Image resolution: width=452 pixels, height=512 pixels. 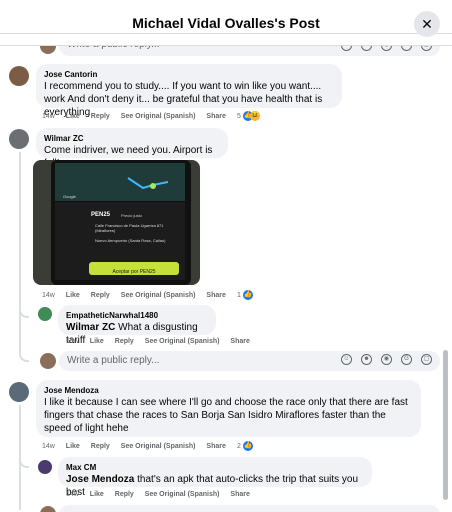 What do you see at coordinates (228, 390) in the screenshot?
I see `comment-author: Jose Mendoza` at bounding box center [228, 390].